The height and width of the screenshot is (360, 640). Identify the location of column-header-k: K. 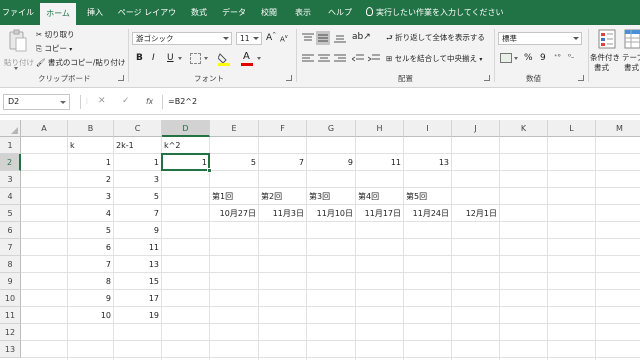
(524, 128).